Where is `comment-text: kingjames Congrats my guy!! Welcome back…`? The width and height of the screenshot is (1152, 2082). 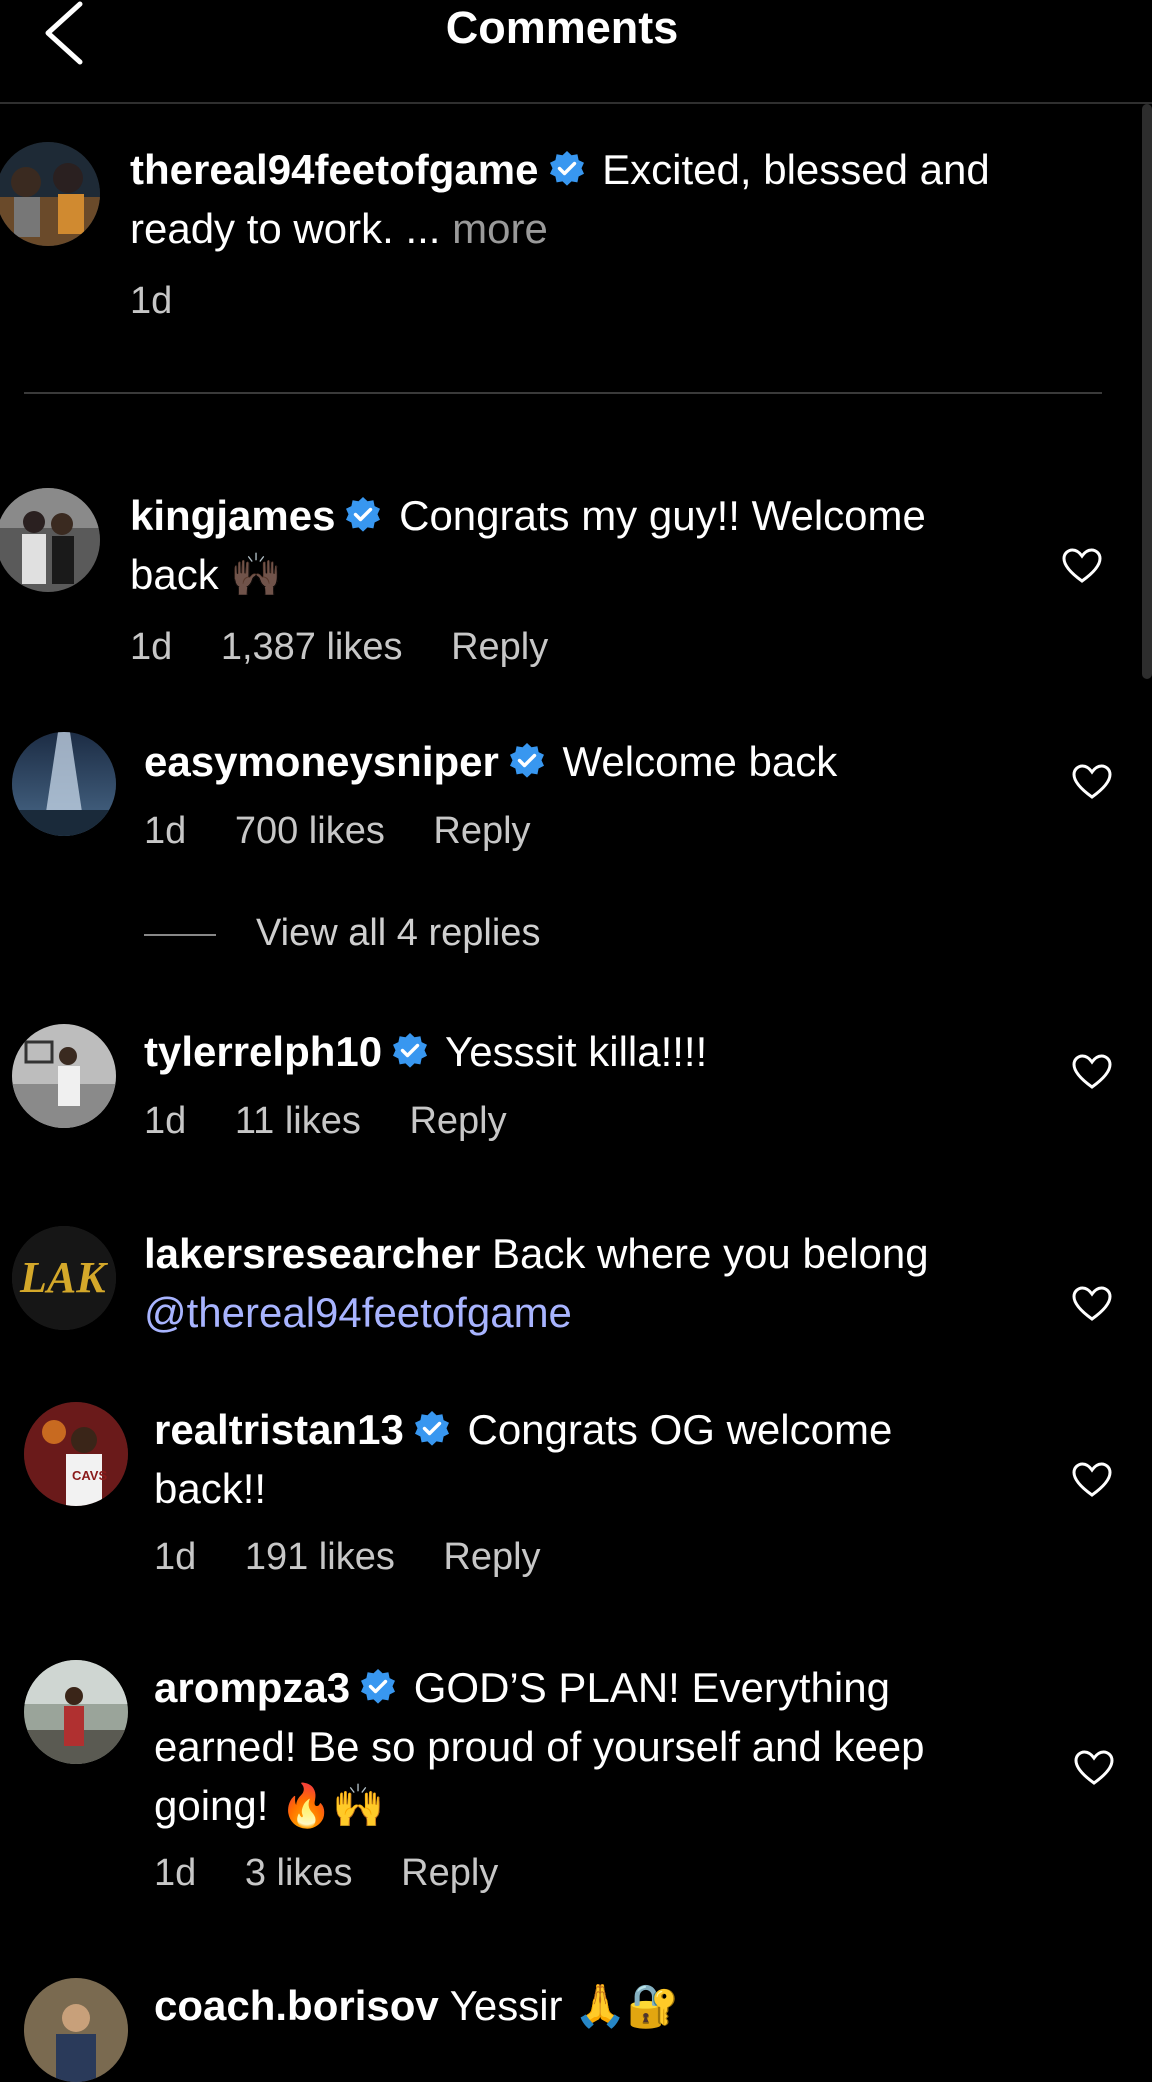
comment-text: kingjames Congrats my guy!! Welcome back… is located at coordinates (610, 545).